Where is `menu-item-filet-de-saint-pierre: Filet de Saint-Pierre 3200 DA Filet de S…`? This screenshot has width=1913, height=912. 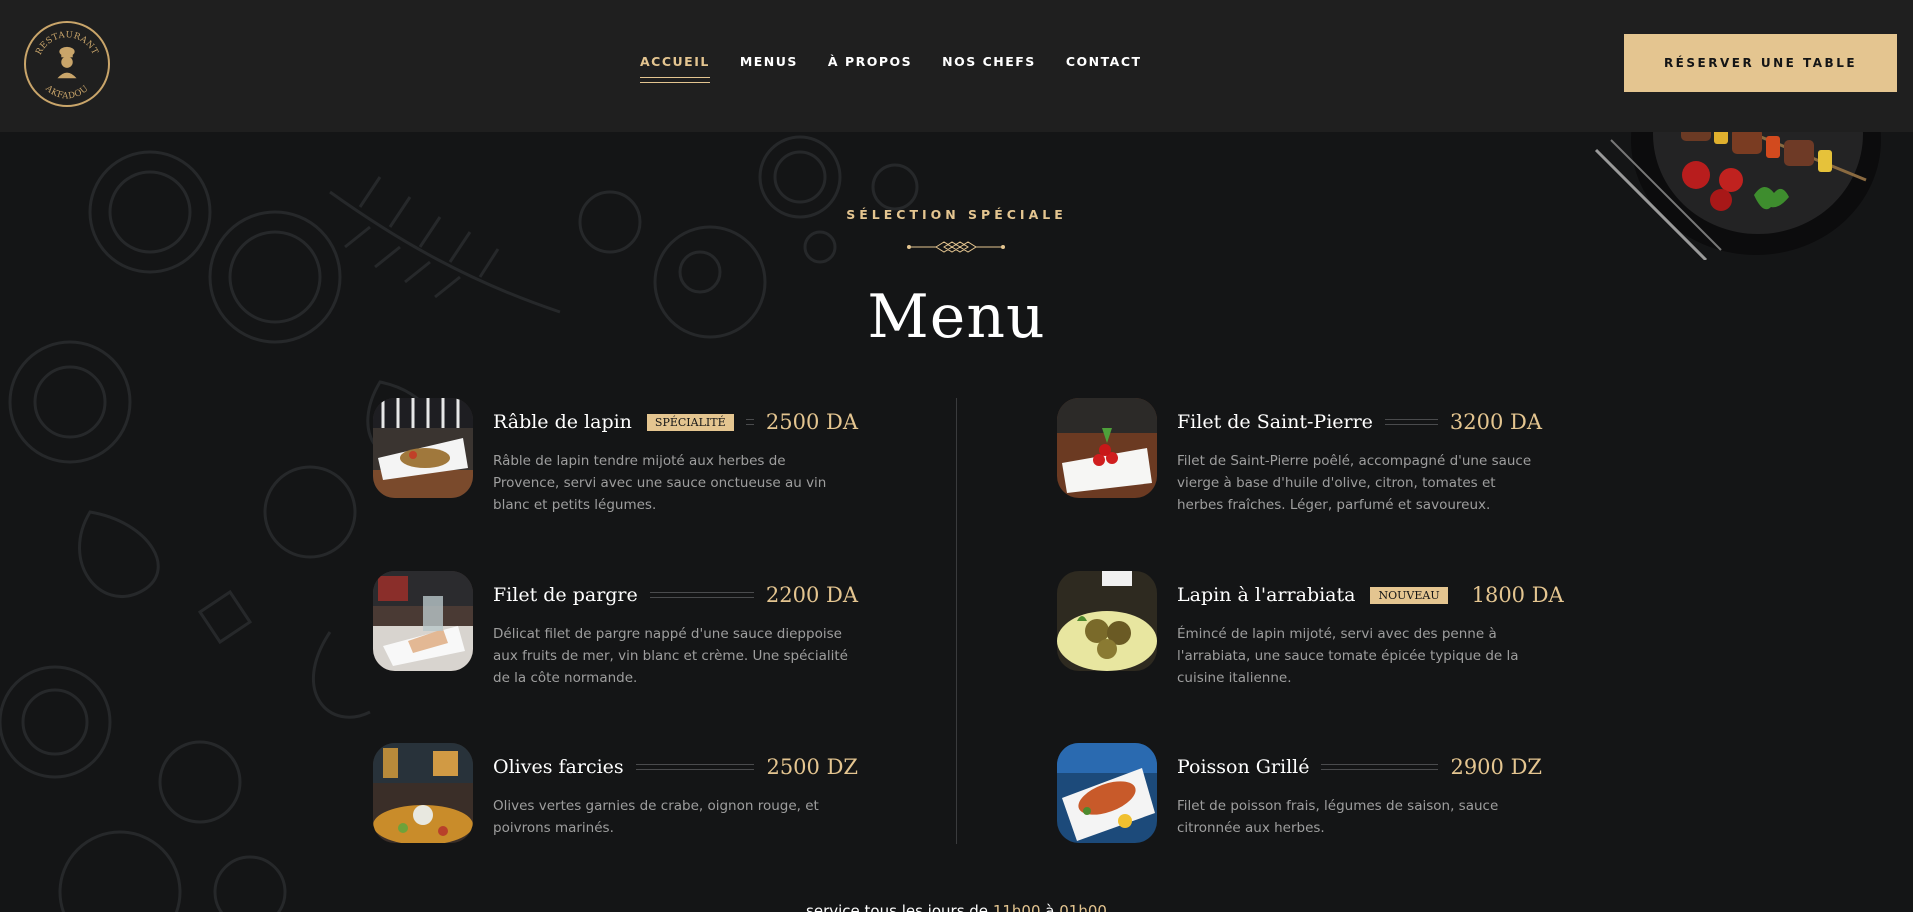 menu-item-filet-de-saint-pierre: Filet de Saint-Pierre 3200 DA Filet de S… is located at coordinates (1299, 455).